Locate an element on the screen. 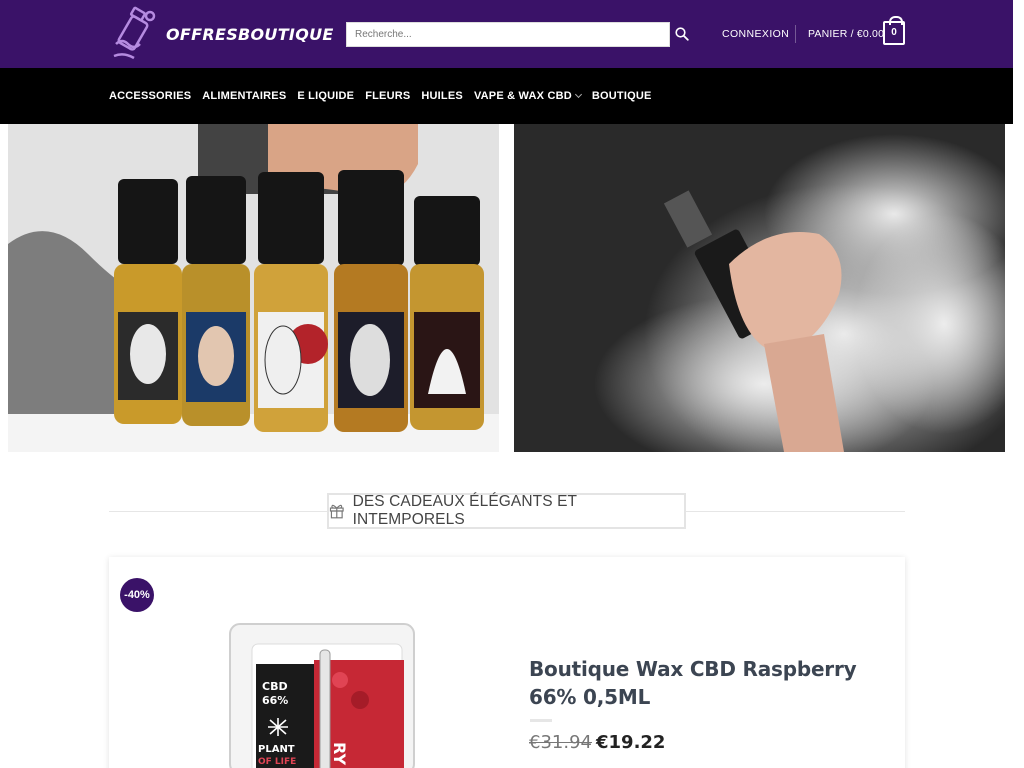 This screenshot has width=1024, height=768. package-label-ry: RY is located at coordinates (339, 753).